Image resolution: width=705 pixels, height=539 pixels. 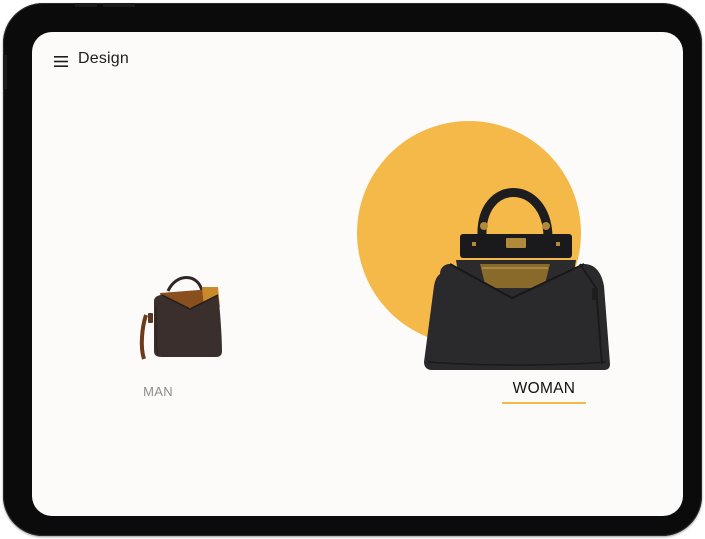 What do you see at coordinates (515, 270) in the screenshot?
I see `woman-bag-image` at bounding box center [515, 270].